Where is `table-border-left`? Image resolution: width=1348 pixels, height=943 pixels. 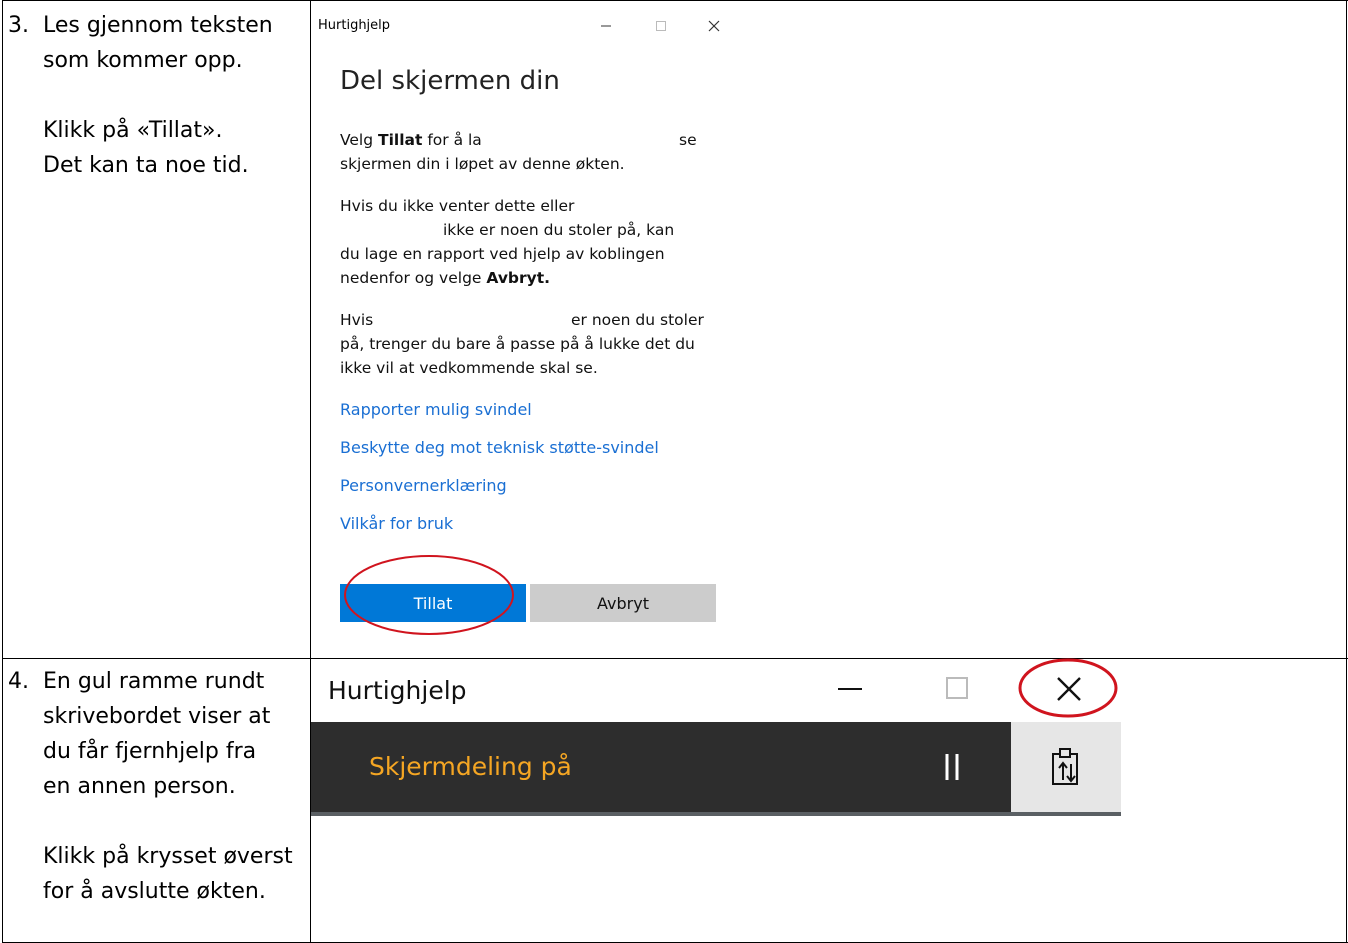
table-border-left is located at coordinates (2, 471).